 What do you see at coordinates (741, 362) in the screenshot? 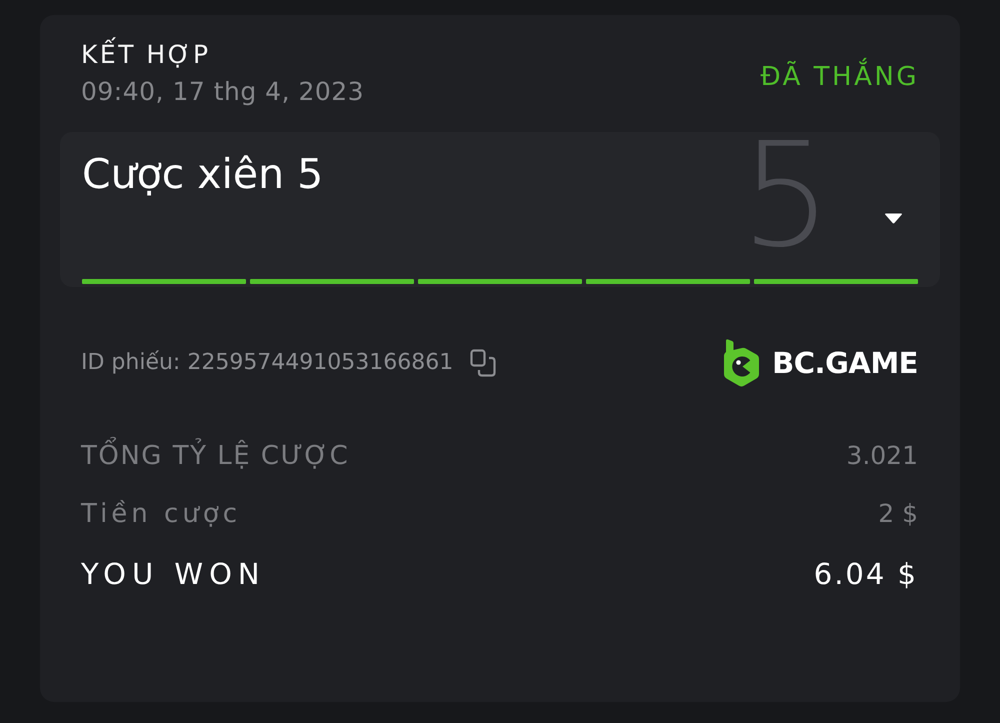
I see `logo-icon` at bounding box center [741, 362].